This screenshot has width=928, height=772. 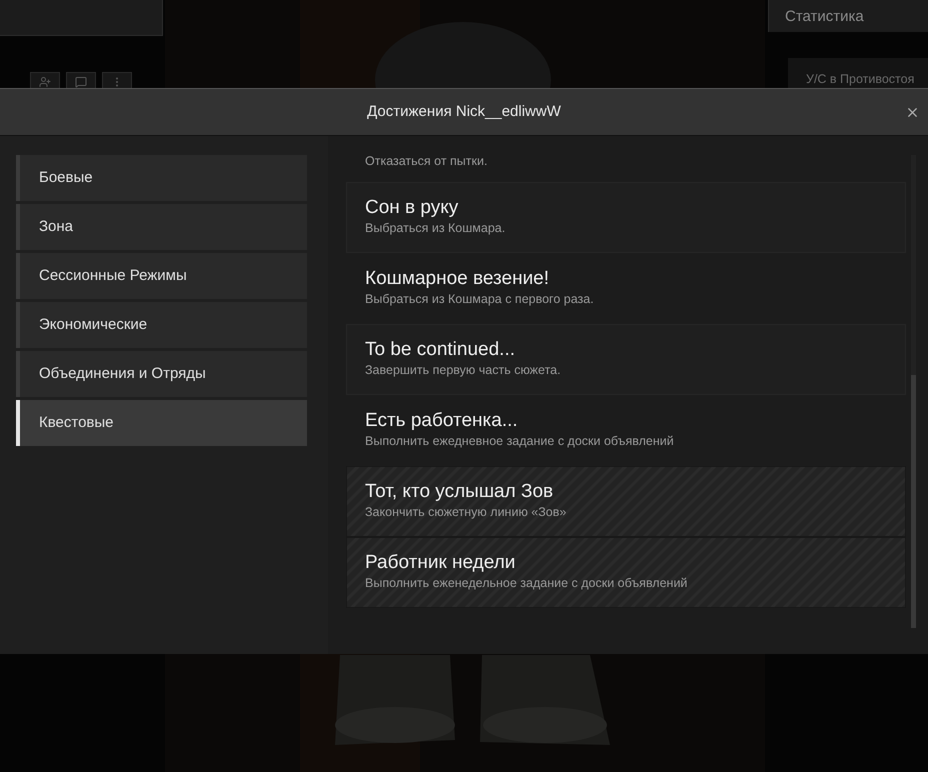 I want to click on achievement-description: Выбраться из Кошмара., so click(x=435, y=228).